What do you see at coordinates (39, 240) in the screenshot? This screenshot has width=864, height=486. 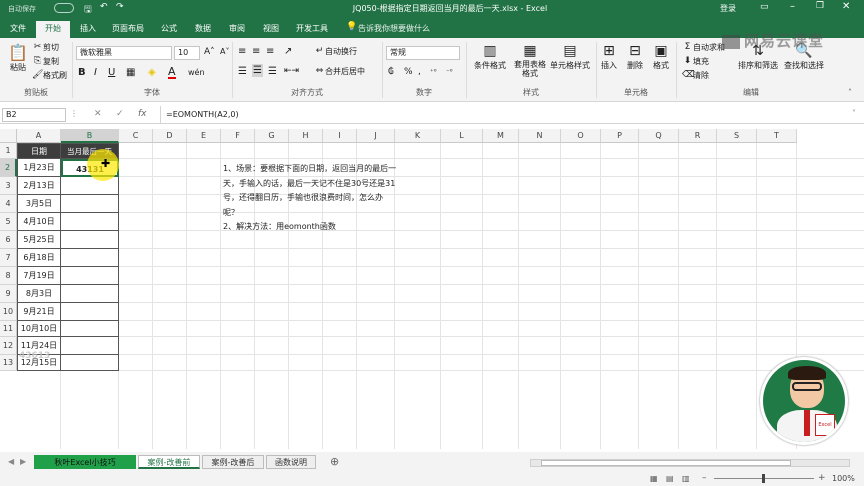 I see `date-cell: 5月25日` at bounding box center [39, 240].